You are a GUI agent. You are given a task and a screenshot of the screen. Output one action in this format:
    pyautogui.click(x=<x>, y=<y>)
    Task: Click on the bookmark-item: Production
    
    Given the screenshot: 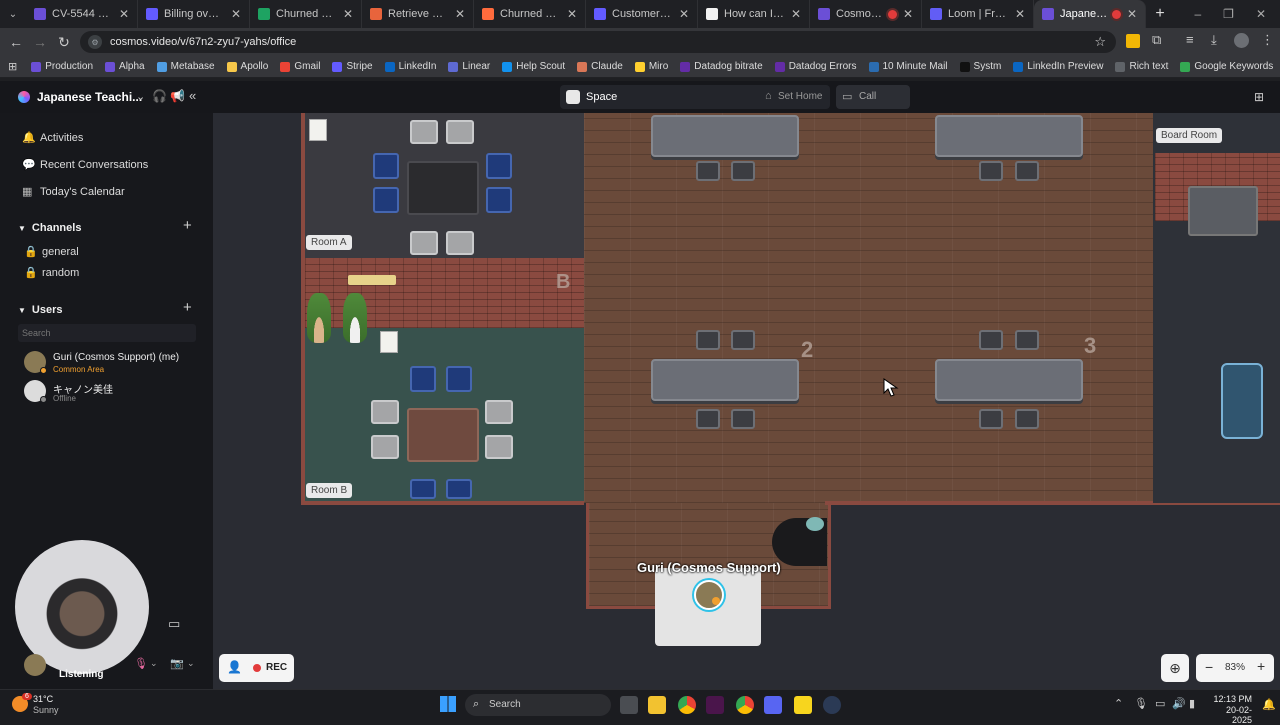 What is the action you would take?
    pyautogui.click(x=62, y=66)
    